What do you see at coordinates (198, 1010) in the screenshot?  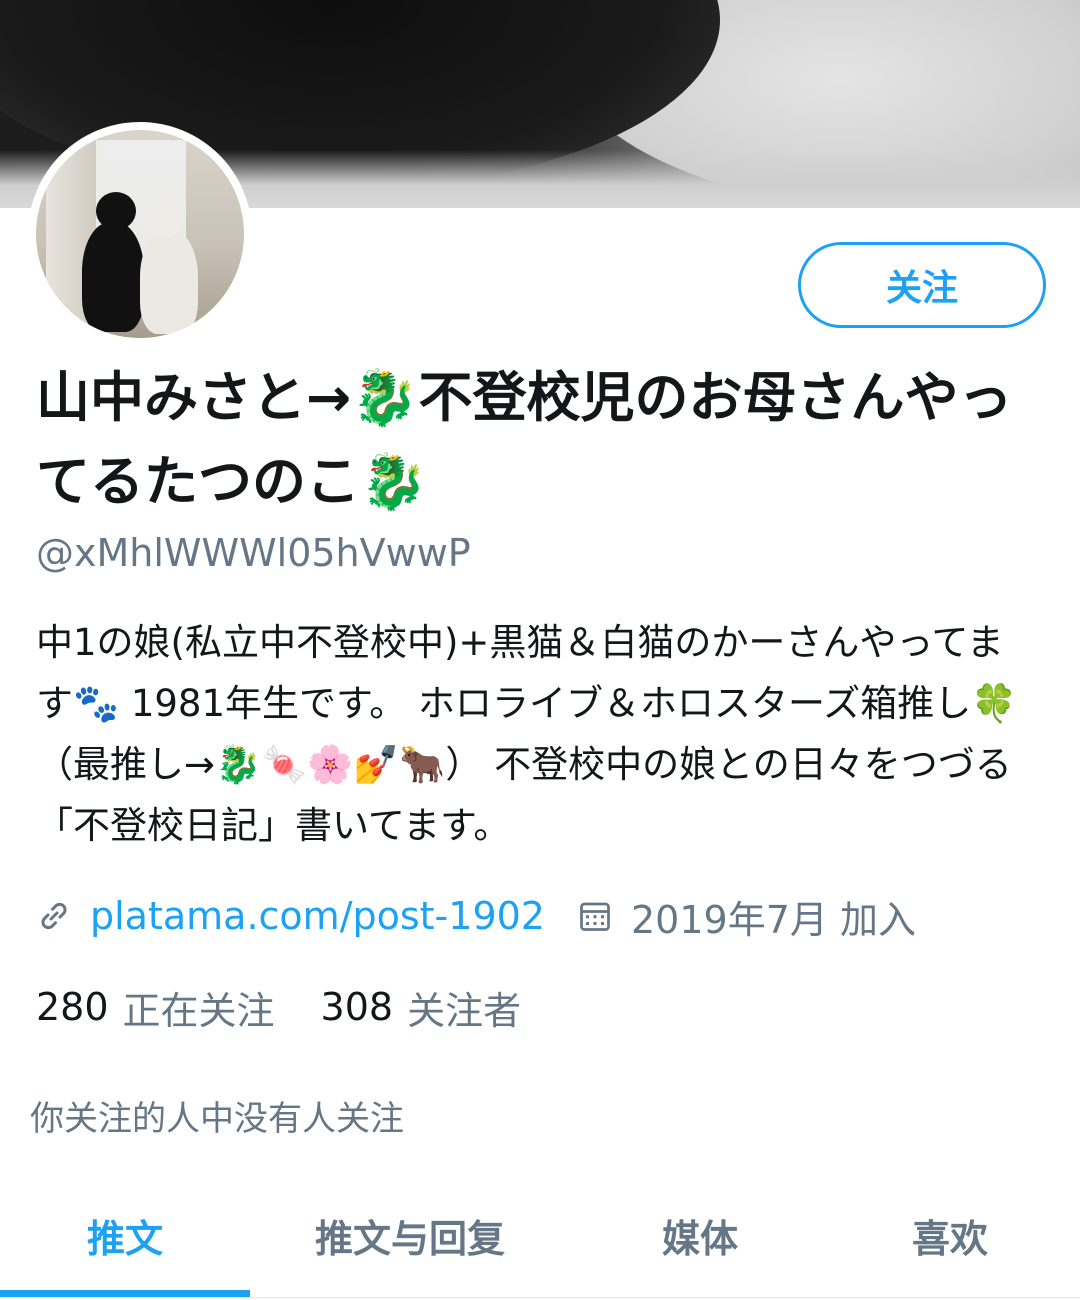 I see `following-label: 正在关注` at bounding box center [198, 1010].